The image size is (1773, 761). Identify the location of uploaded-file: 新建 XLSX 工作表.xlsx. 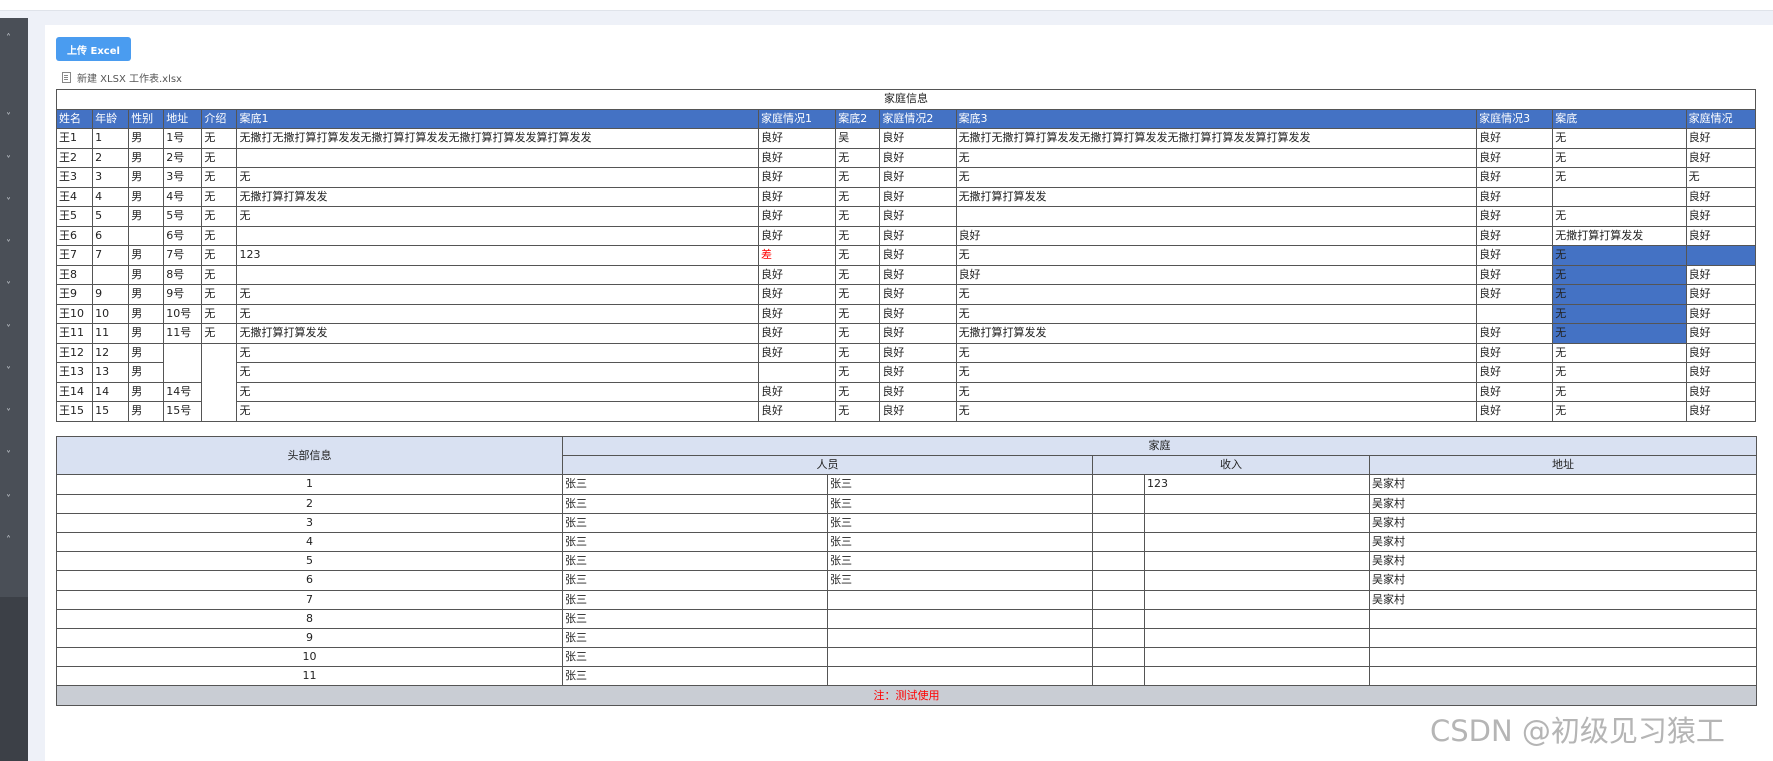
(122, 77).